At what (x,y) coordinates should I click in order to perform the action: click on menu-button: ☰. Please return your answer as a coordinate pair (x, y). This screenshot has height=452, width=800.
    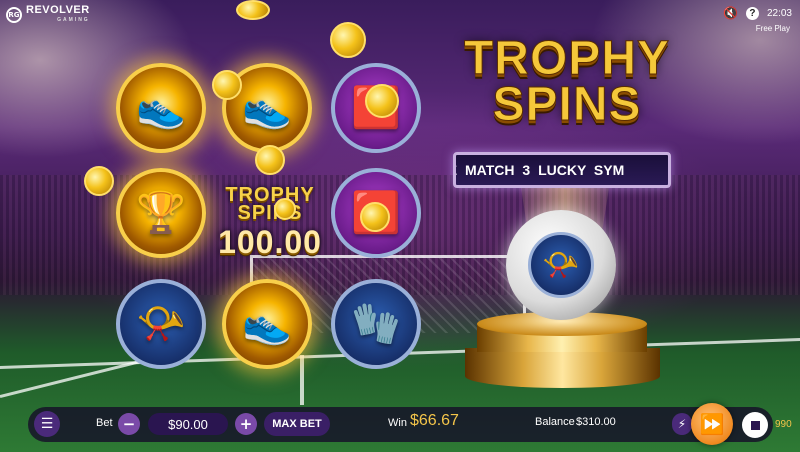
    Looking at the image, I should click on (47, 424).